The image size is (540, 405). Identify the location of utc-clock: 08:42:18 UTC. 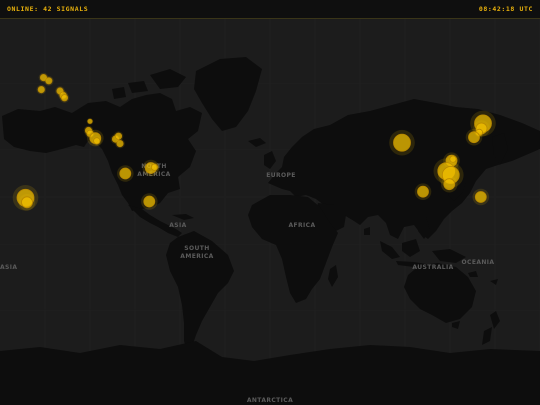
(505, 9).